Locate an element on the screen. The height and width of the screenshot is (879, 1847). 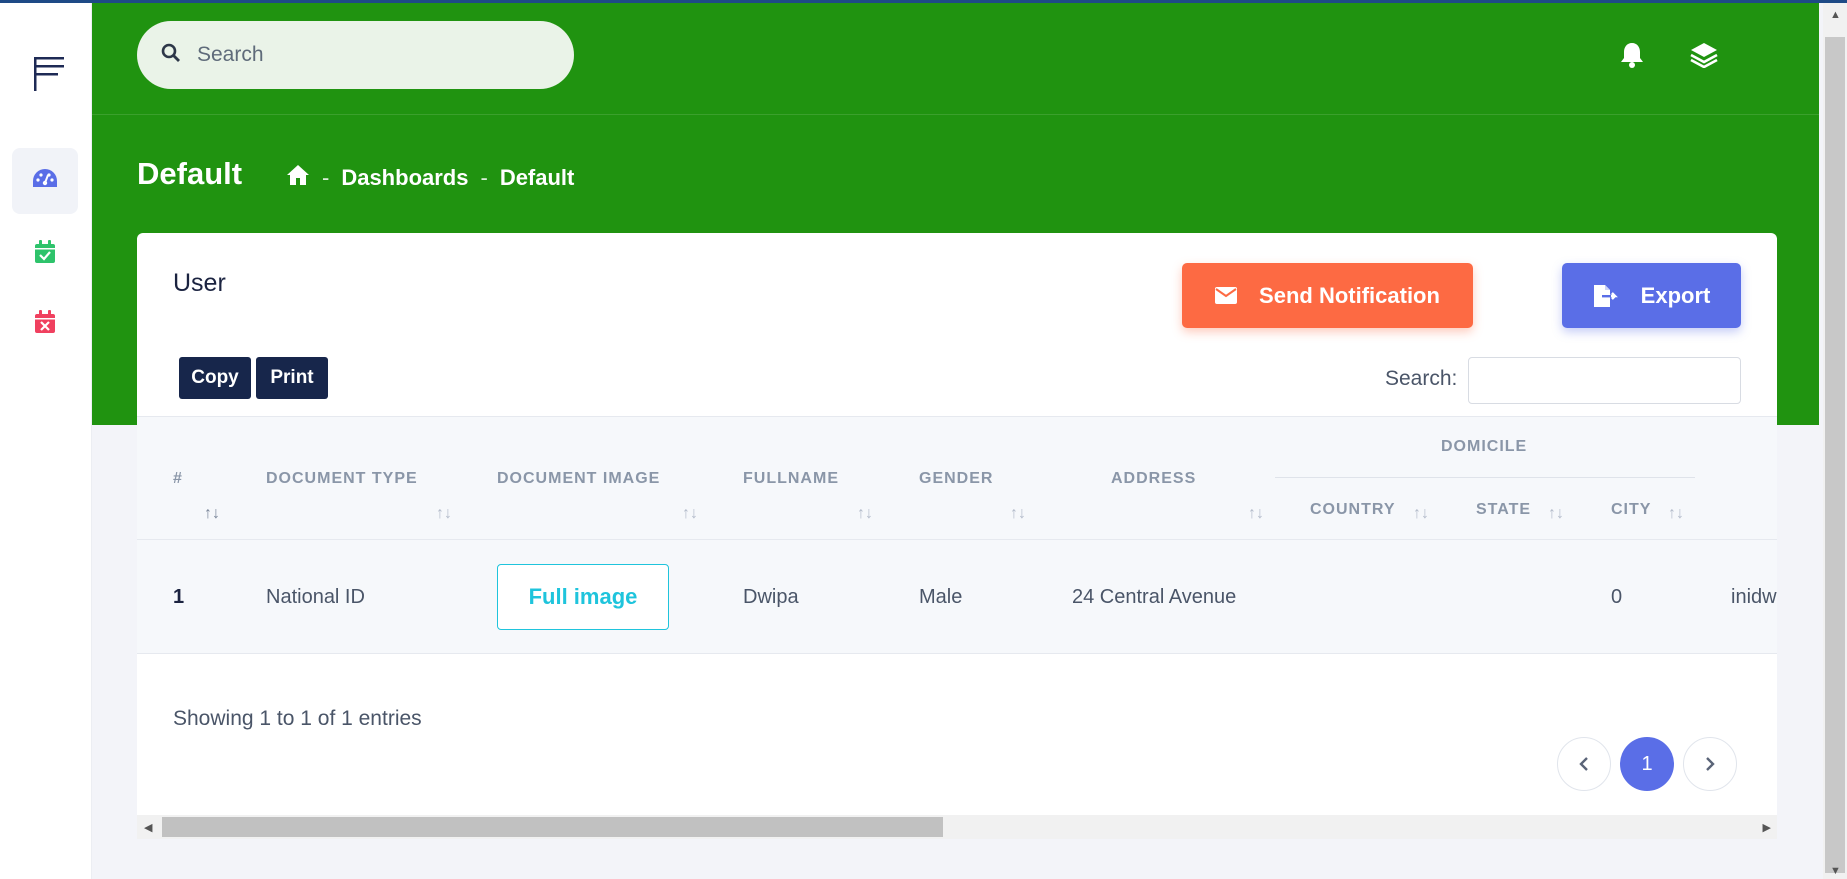
column-header-country: COUNTRY is located at coordinates (1353, 510).